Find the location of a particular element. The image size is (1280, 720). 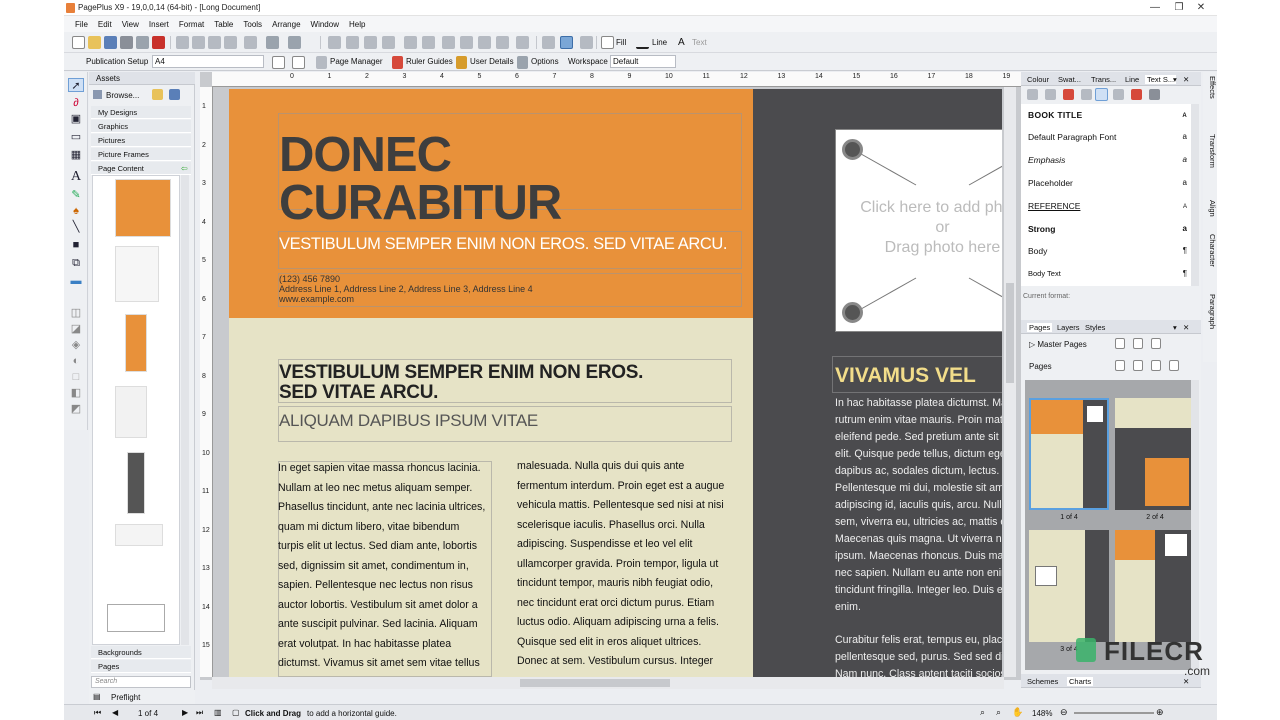

publication-setup-label: Publication Setup is located at coordinates (117, 61).